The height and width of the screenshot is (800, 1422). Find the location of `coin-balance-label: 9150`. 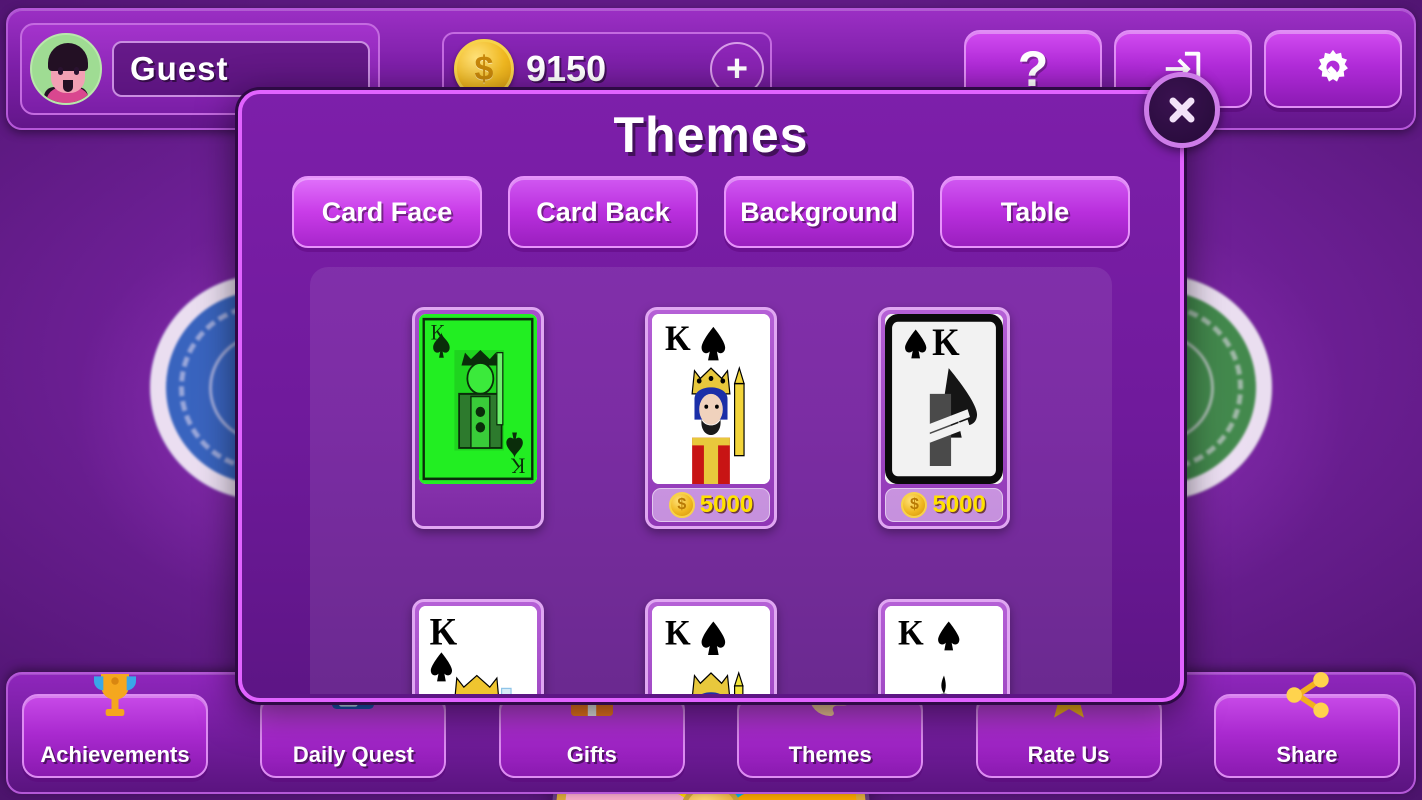

coin-balance-label: 9150 is located at coordinates (566, 68).